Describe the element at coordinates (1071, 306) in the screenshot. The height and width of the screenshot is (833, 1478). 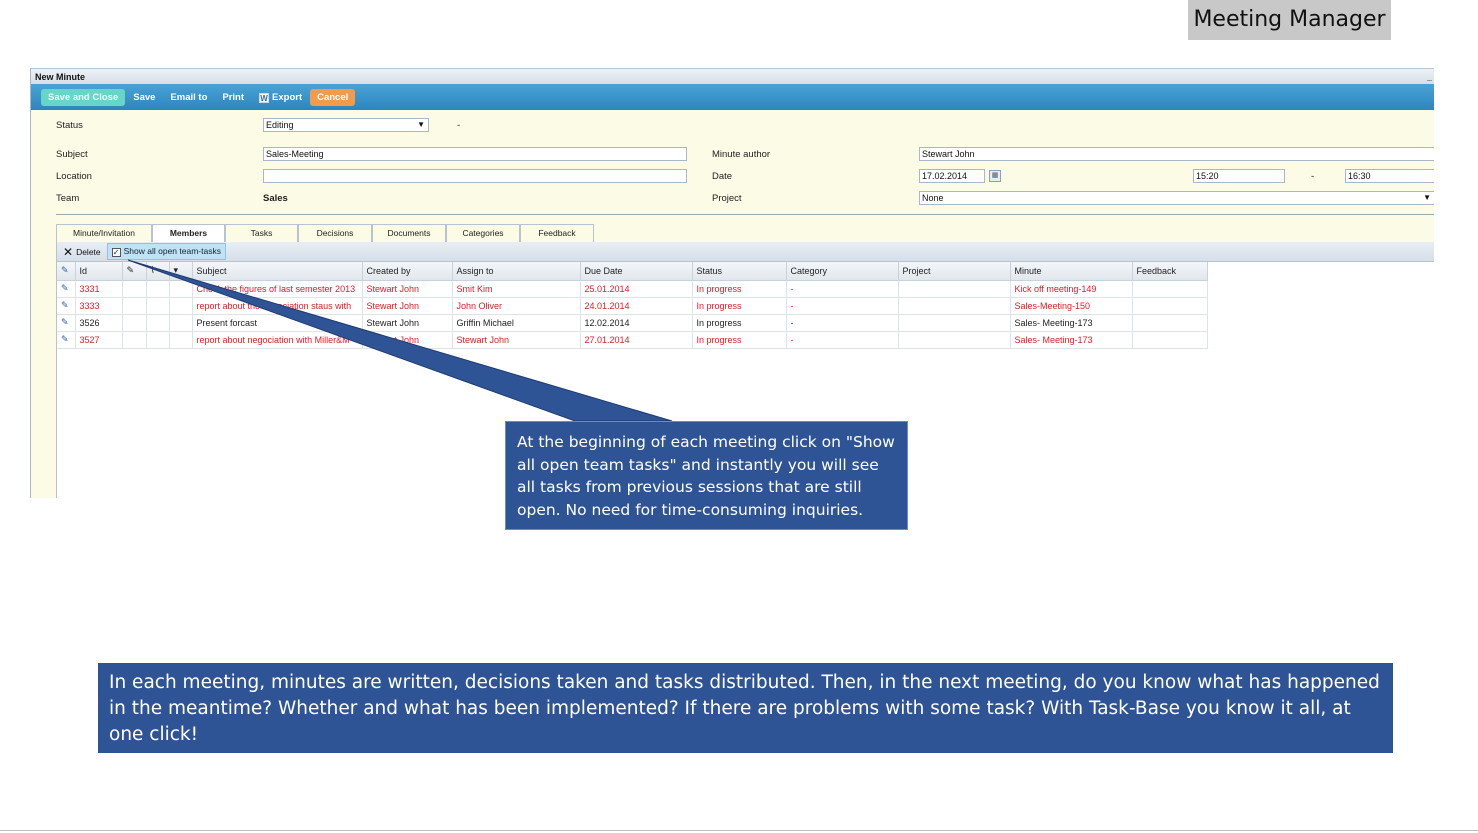
I see `cell-minute: Sales-Meeting-150` at that location.